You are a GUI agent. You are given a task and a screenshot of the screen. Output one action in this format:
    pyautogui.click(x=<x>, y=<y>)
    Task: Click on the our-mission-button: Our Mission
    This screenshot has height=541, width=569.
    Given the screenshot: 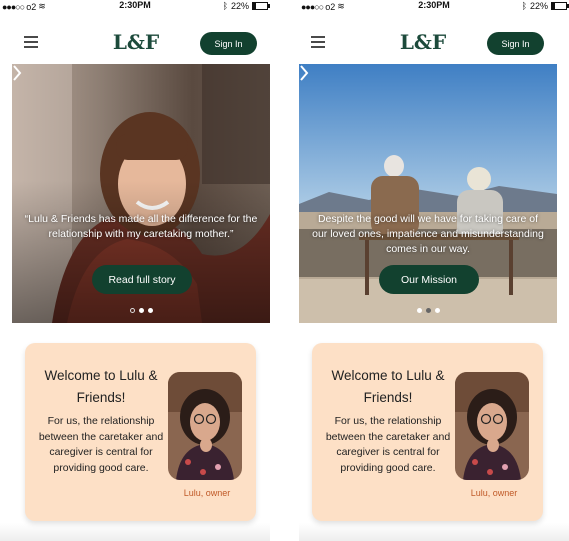 What is the action you would take?
    pyautogui.click(x=429, y=279)
    